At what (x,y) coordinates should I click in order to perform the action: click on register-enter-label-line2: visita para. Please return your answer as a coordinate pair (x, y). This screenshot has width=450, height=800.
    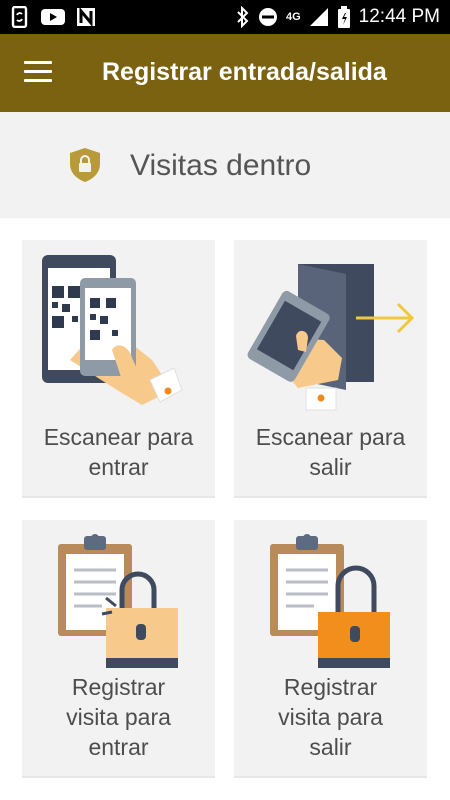
    Looking at the image, I should click on (118, 717).